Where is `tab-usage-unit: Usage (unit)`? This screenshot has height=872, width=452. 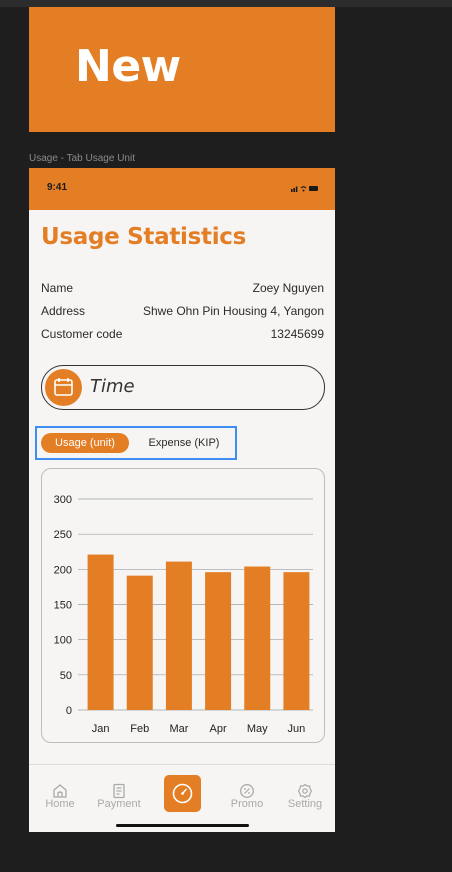 tab-usage-unit: Usage (unit) is located at coordinates (85, 443).